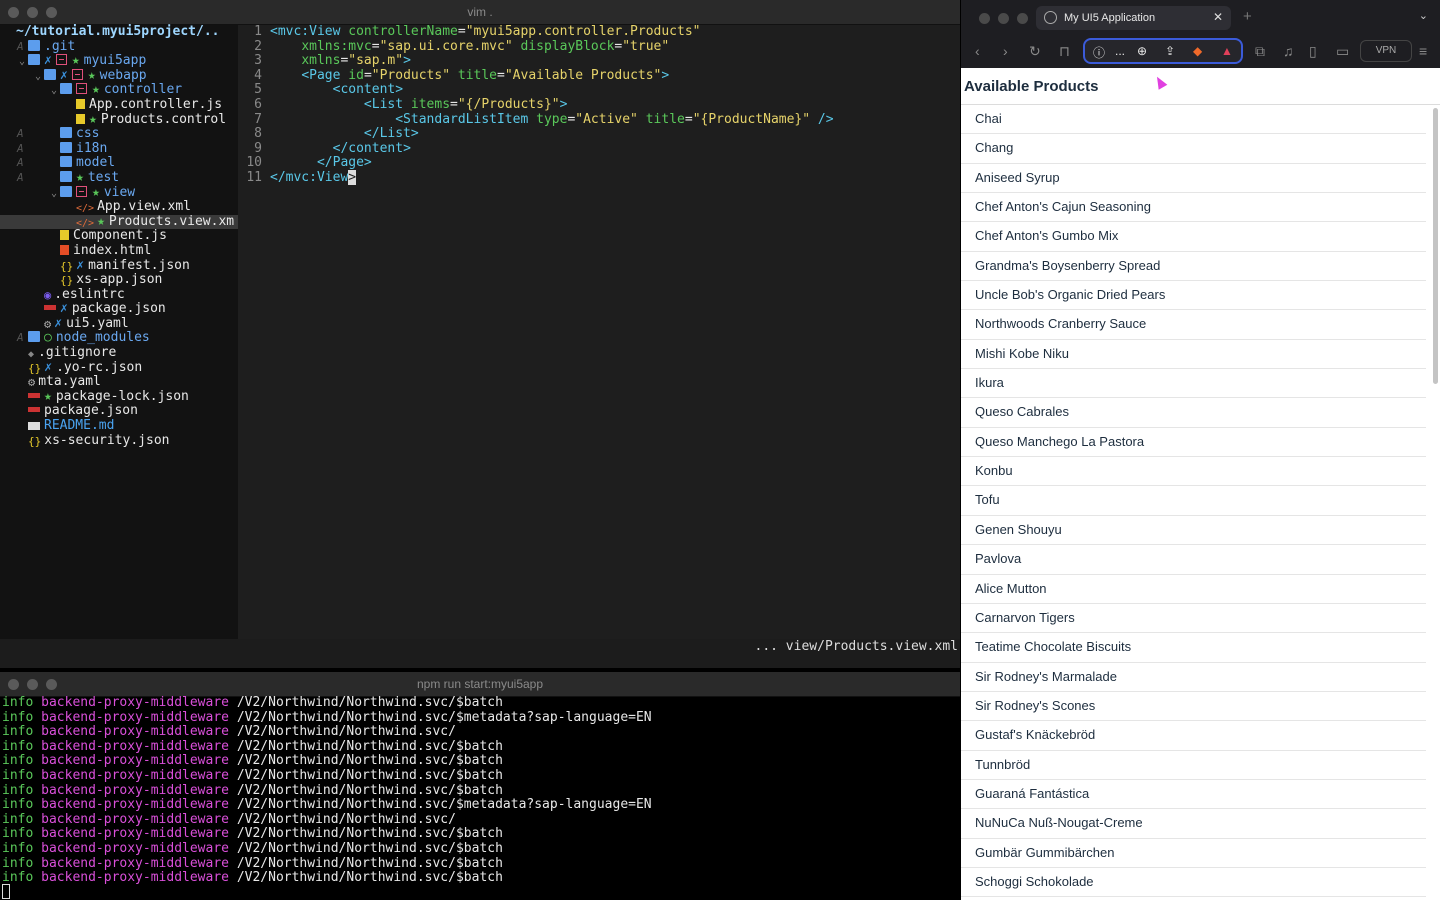 The height and width of the screenshot is (900, 1440). Describe the element at coordinates (119, 309) in the screenshot. I see `tree-item: ✗ package.json` at that location.